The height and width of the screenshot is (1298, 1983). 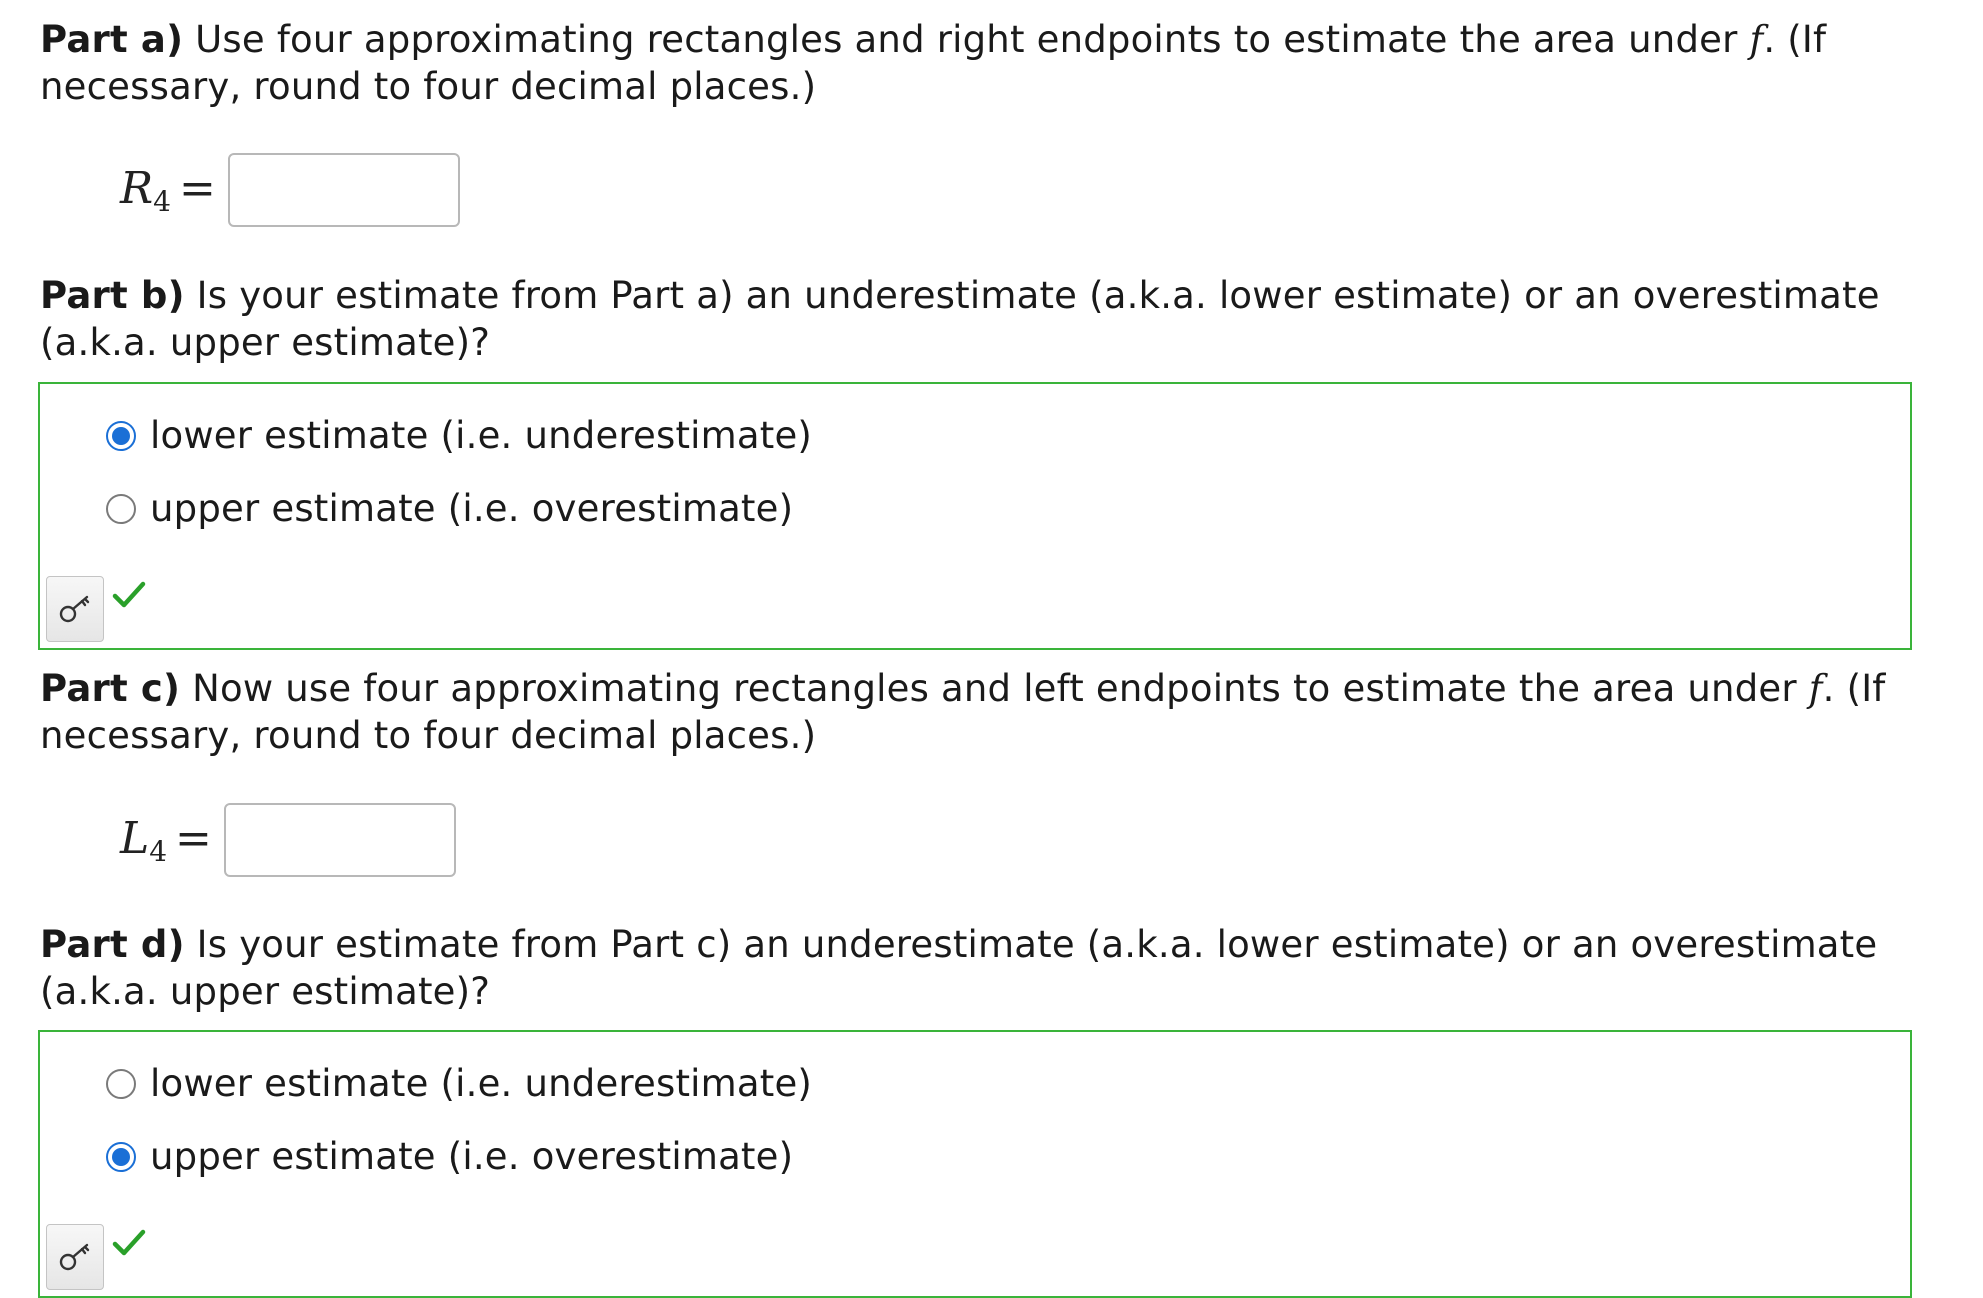 What do you see at coordinates (481, 435) in the screenshot?
I see `part-b-option-lower-label: lower estimate (i.e. underestimate)` at bounding box center [481, 435].